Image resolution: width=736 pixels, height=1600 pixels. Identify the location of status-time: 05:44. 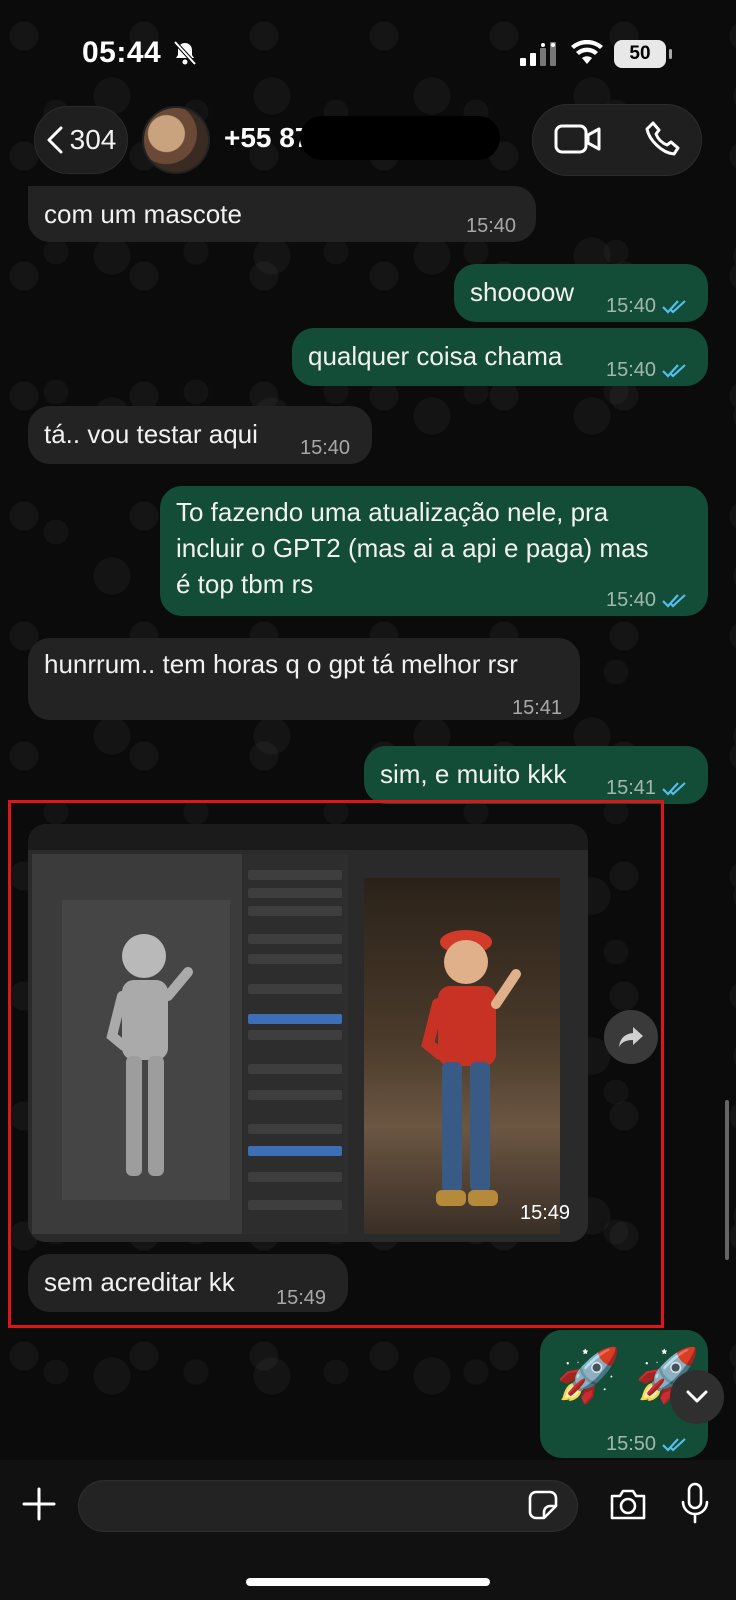
(122, 52).